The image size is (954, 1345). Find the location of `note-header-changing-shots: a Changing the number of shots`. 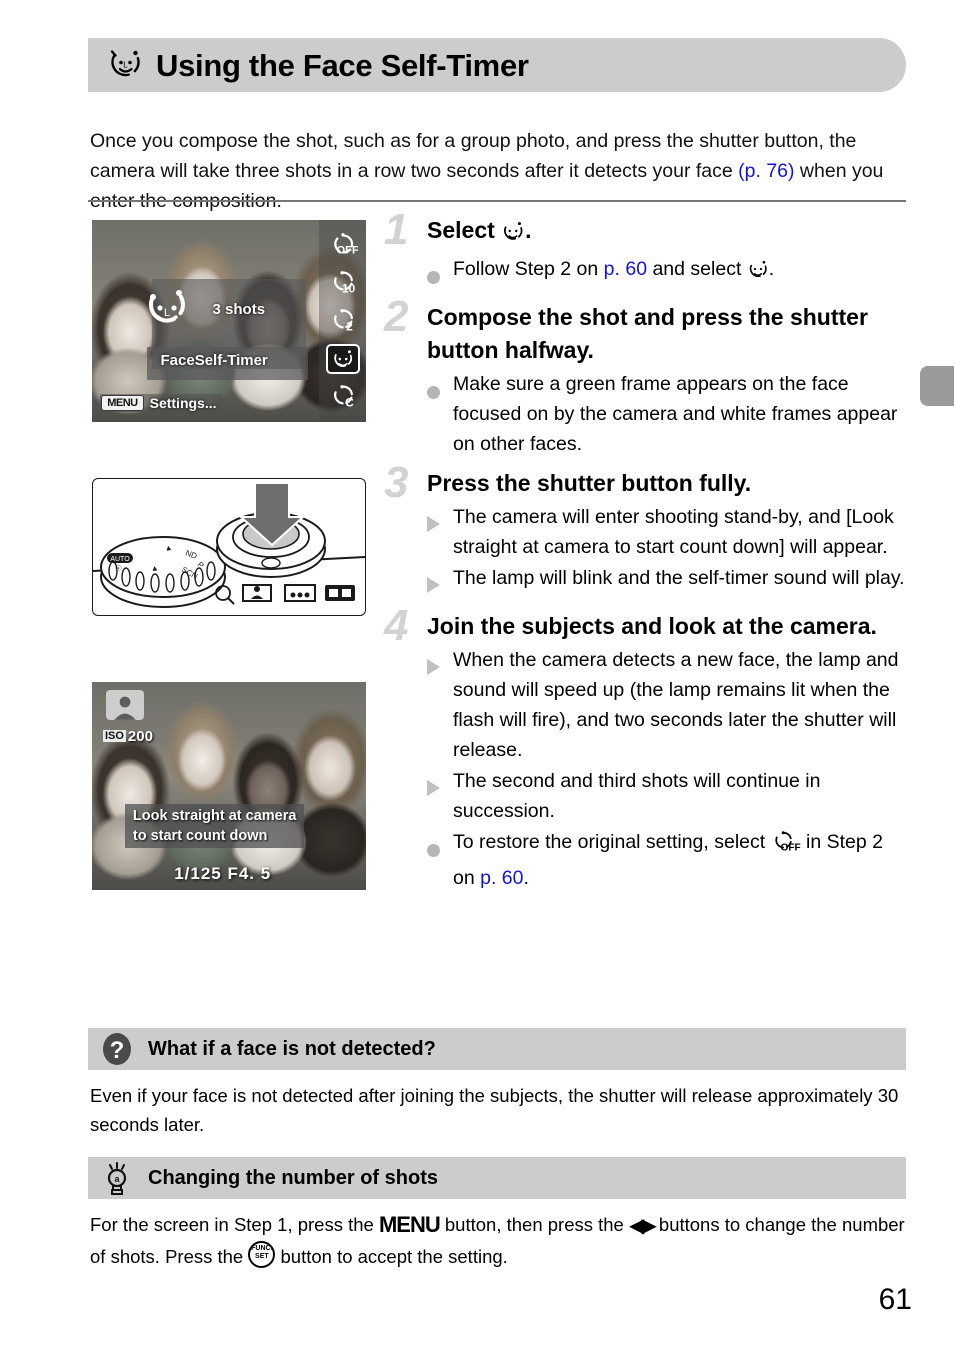

note-header-changing-shots: a Changing the number of shots is located at coordinates (497, 1178).